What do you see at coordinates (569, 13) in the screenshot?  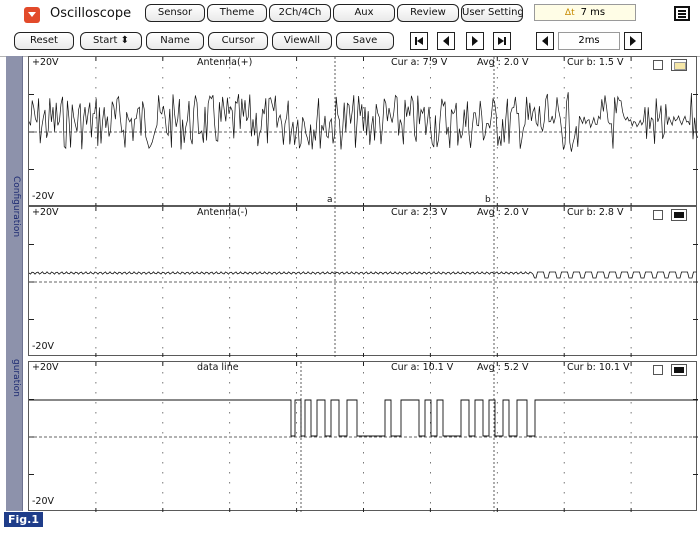 I see `delta-time-icon: Δt` at bounding box center [569, 13].